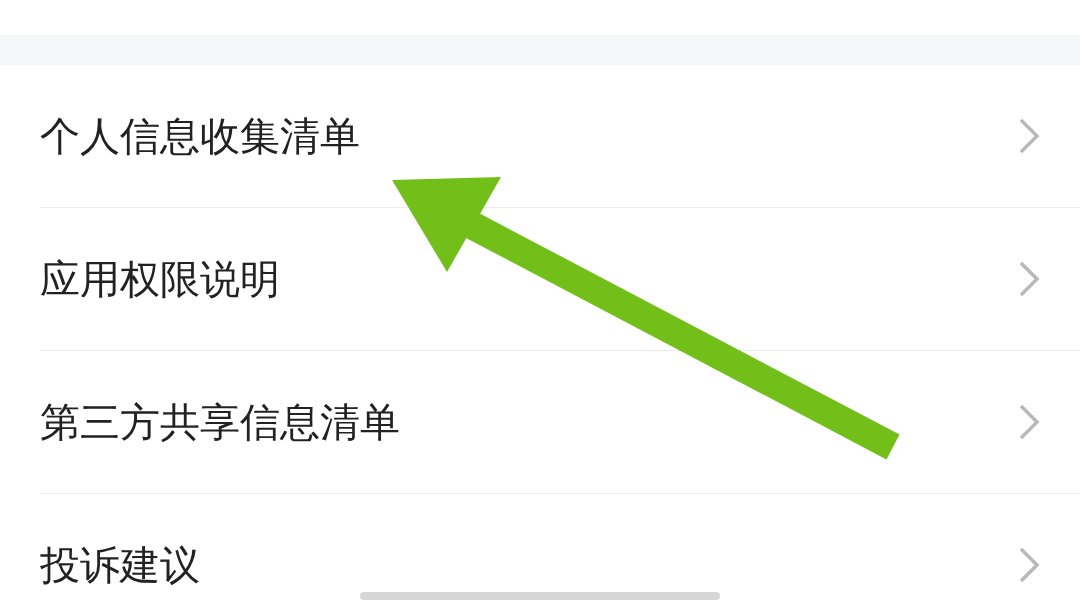  Describe the element at coordinates (540, 596) in the screenshot. I see `home-indicator` at that location.